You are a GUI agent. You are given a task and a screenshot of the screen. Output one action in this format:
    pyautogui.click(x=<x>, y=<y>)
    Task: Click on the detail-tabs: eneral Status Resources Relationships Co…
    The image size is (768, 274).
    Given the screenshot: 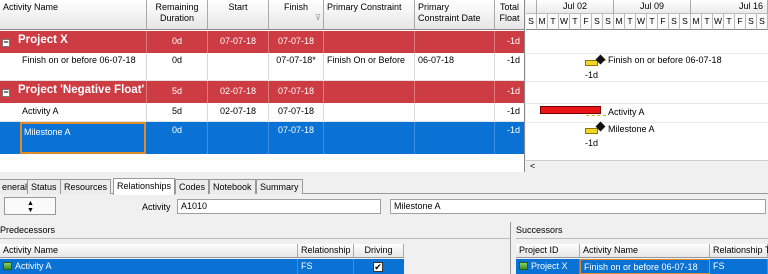 What is the action you would take?
    pyautogui.click(x=384, y=186)
    